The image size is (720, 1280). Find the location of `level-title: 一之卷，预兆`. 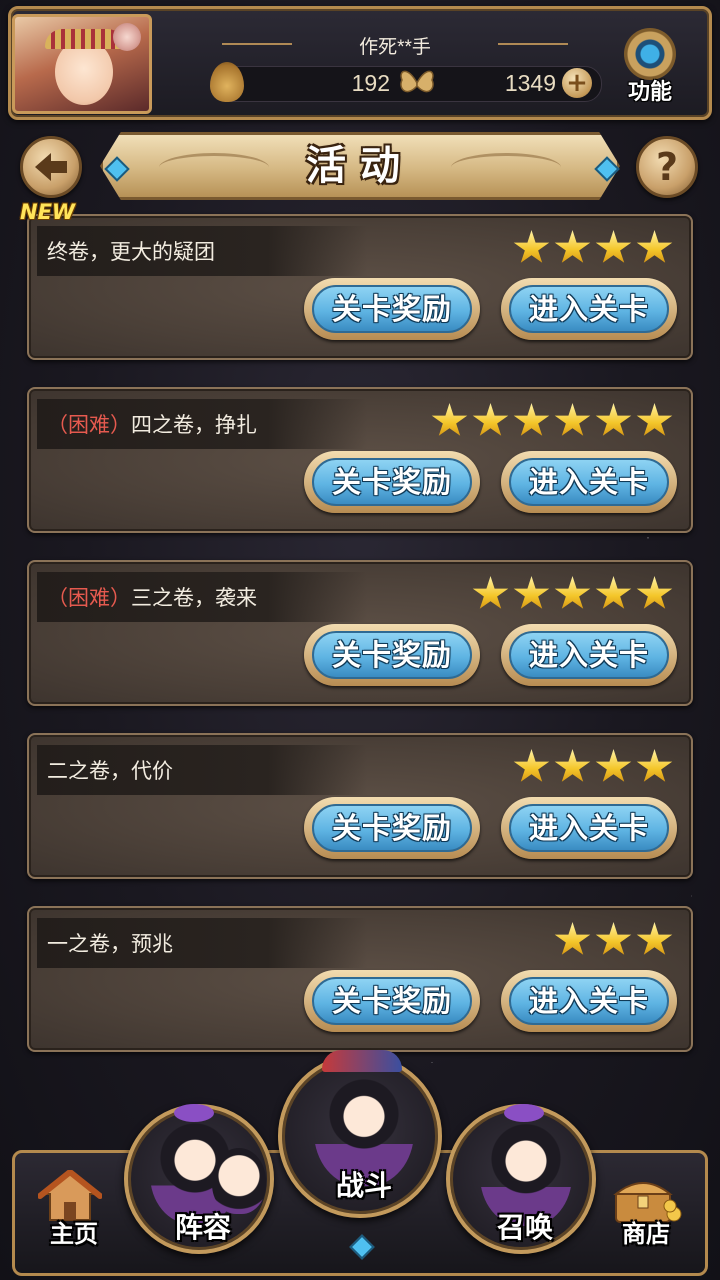

level-title: 一之卷，预兆 is located at coordinates (110, 943).